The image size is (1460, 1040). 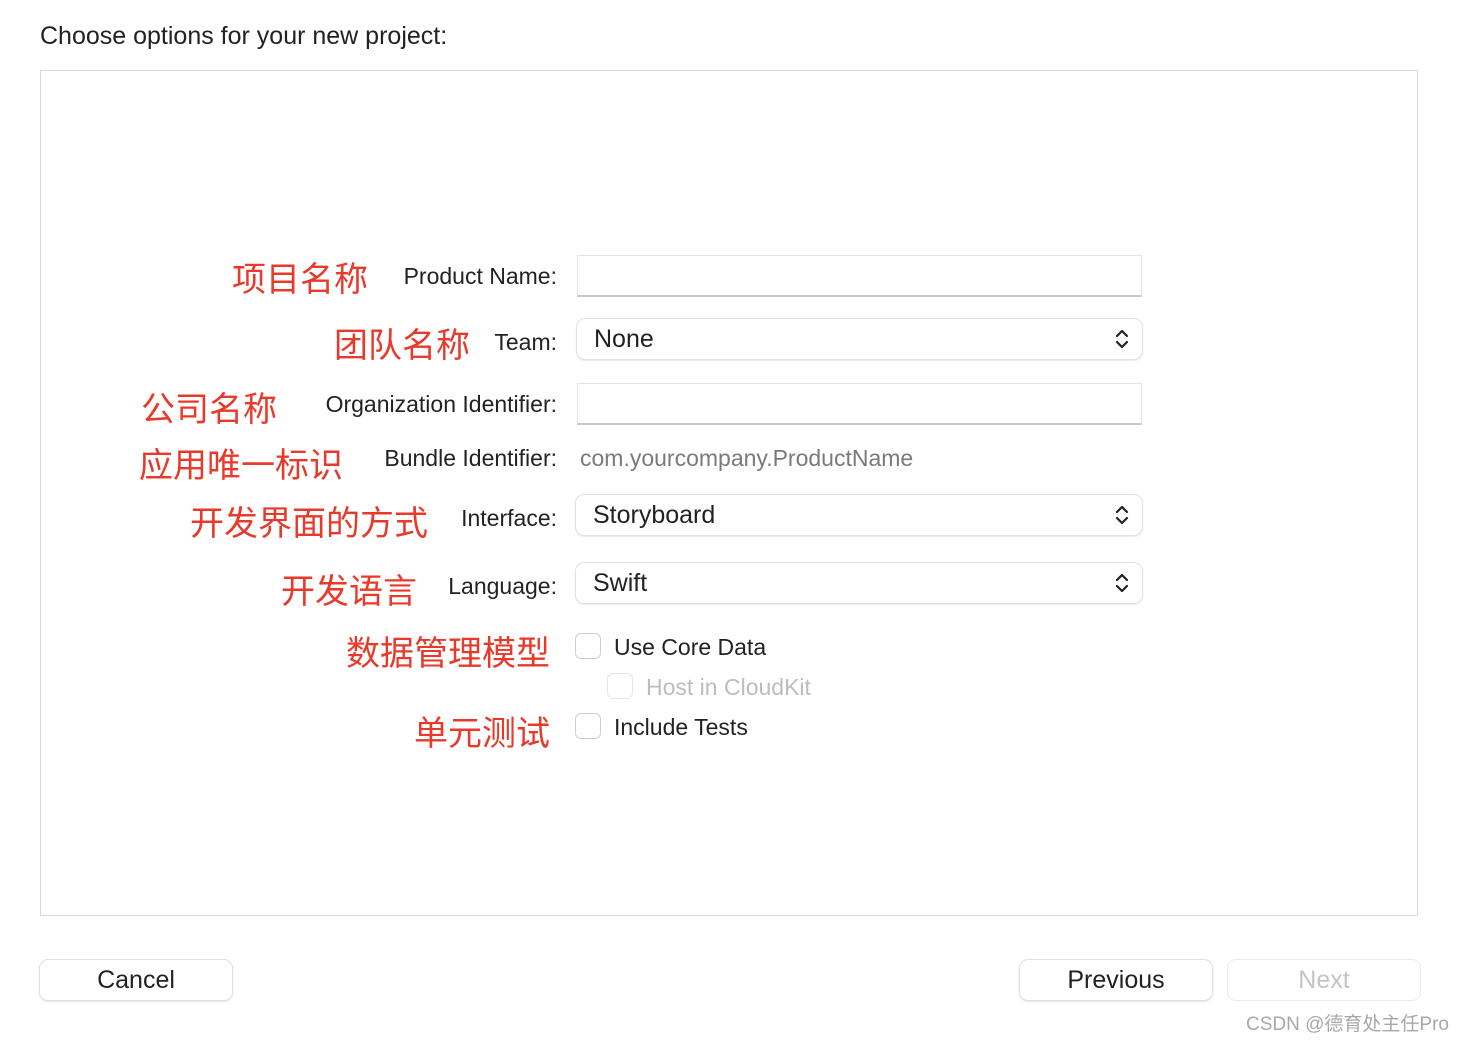 What do you see at coordinates (441, 404) in the screenshot?
I see `org-id-label: Organization Identifier:` at bounding box center [441, 404].